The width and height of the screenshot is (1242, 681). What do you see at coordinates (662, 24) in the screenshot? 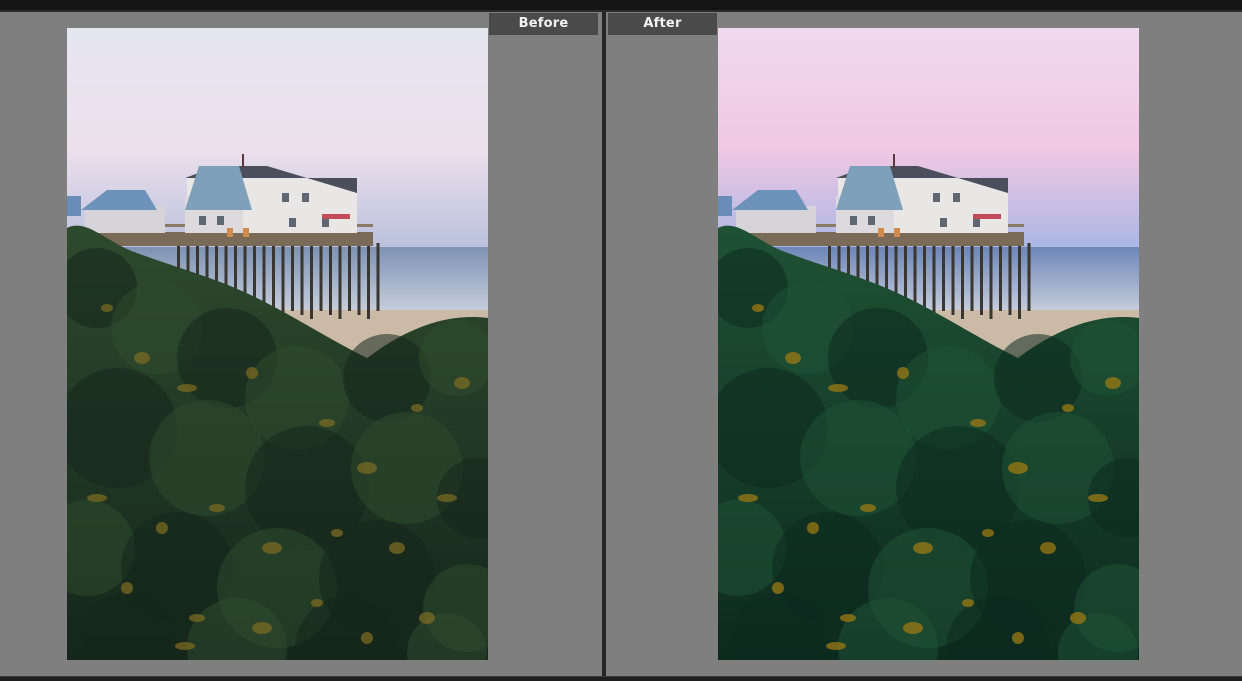
I see `after-label: After` at bounding box center [662, 24].